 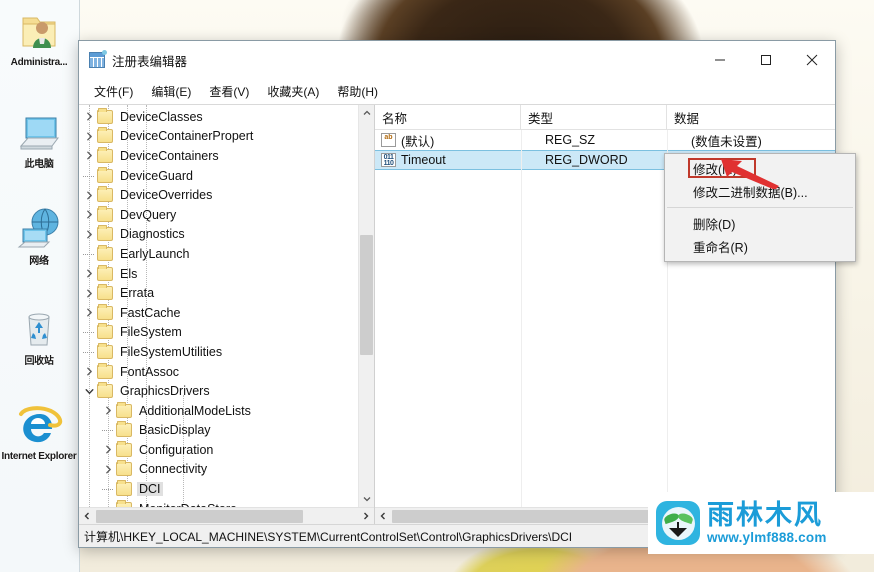 What do you see at coordinates (366, 516) in the screenshot?
I see `scroll-right-button` at bounding box center [366, 516].